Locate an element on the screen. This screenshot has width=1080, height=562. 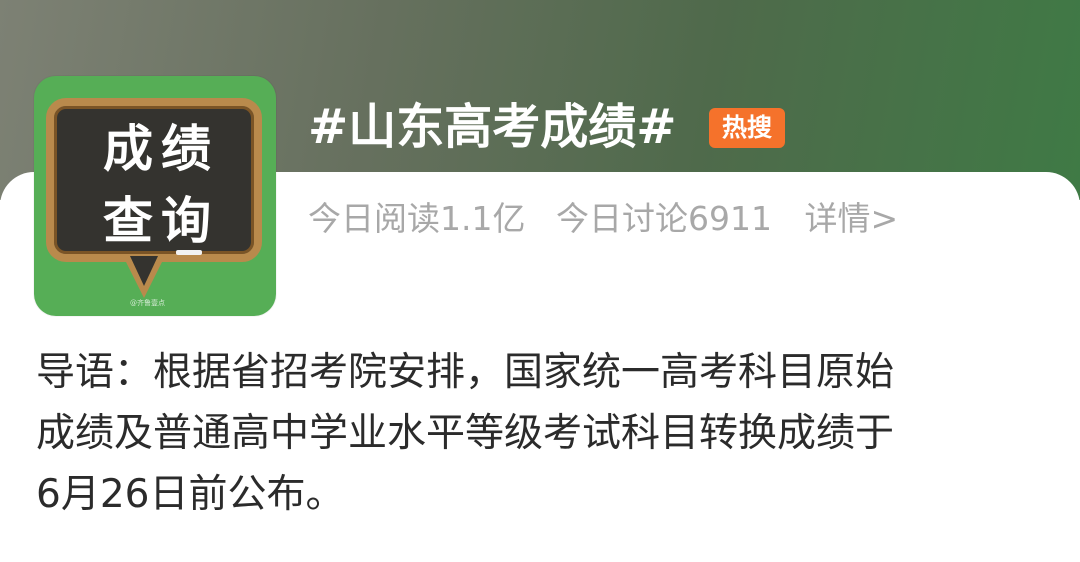
intro-line: 6月26日前公布。 is located at coordinates (190, 494).